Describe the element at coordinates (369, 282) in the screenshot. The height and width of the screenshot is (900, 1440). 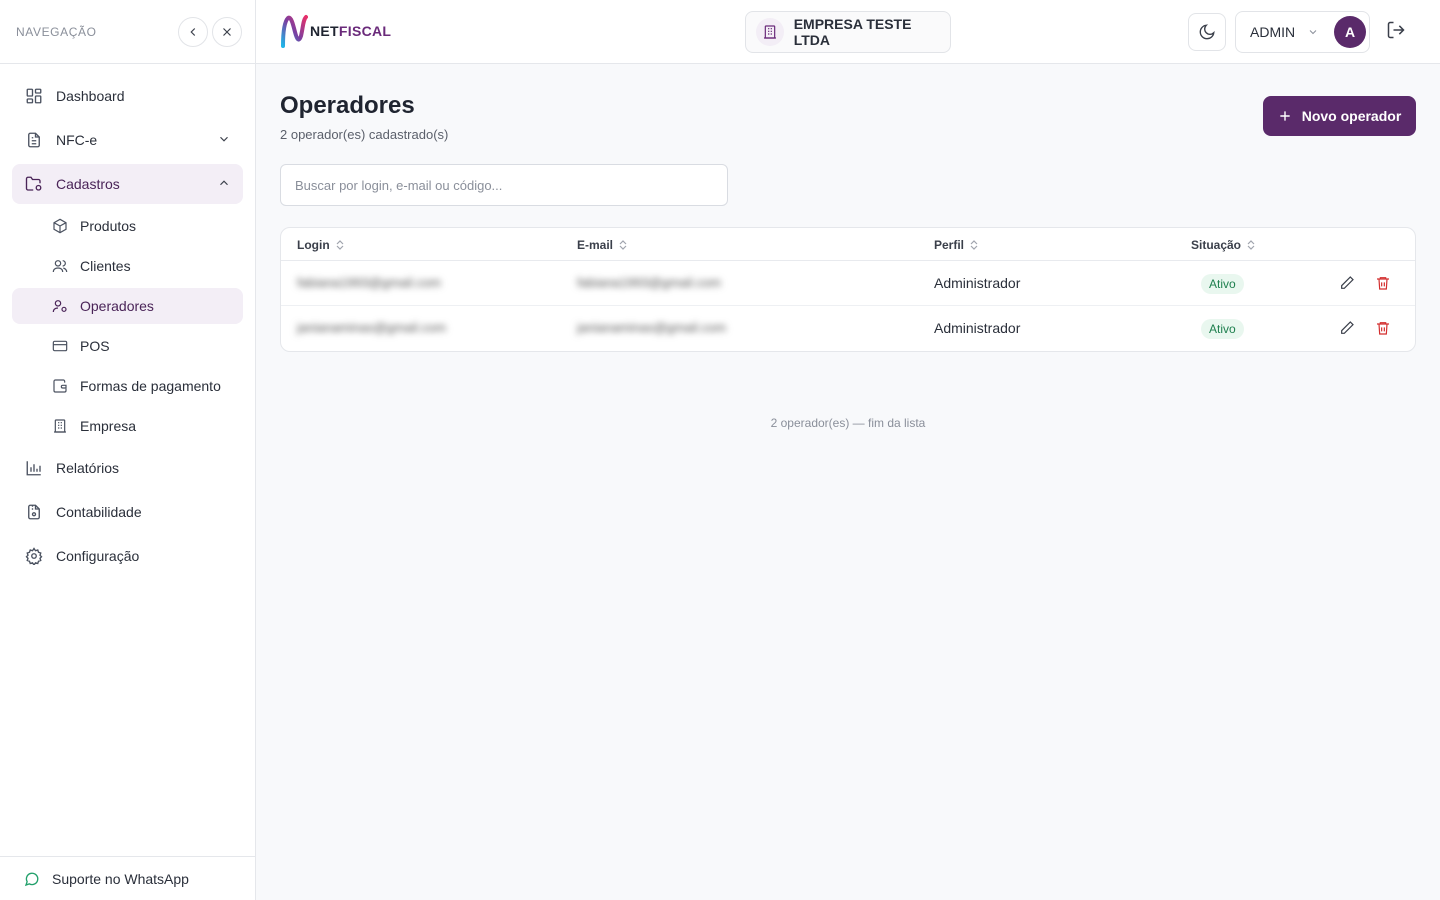
I see `login-cell: fabiana1993@gmail.com` at that location.